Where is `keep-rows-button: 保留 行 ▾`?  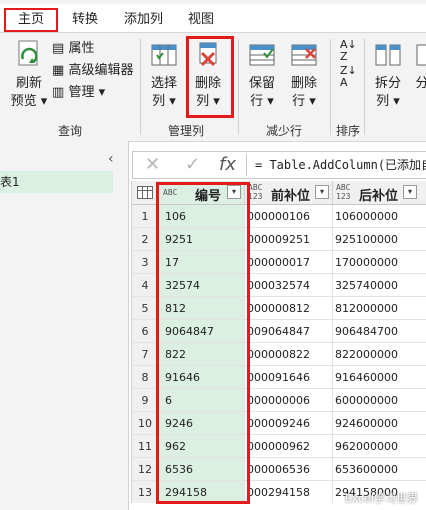 keep-rows-button: 保留 行 ▾ is located at coordinates (262, 75).